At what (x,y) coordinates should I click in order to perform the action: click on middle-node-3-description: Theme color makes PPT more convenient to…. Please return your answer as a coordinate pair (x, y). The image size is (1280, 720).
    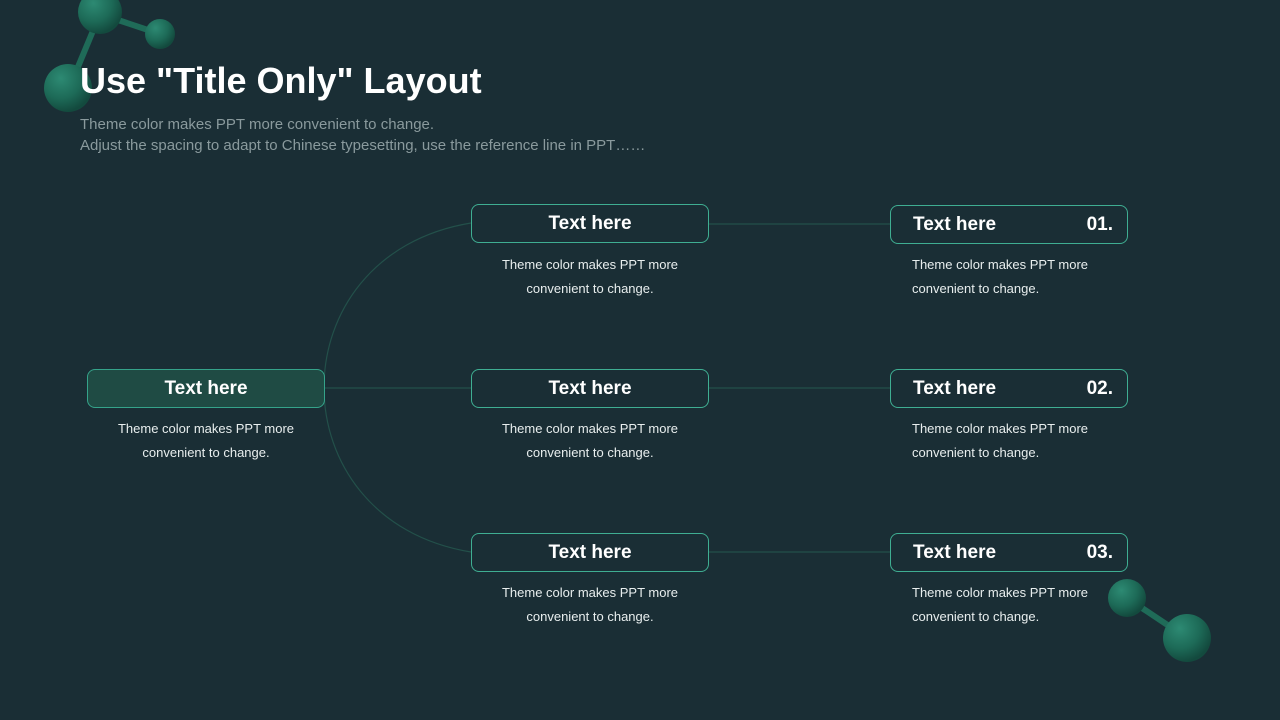
    Looking at the image, I should click on (590, 605).